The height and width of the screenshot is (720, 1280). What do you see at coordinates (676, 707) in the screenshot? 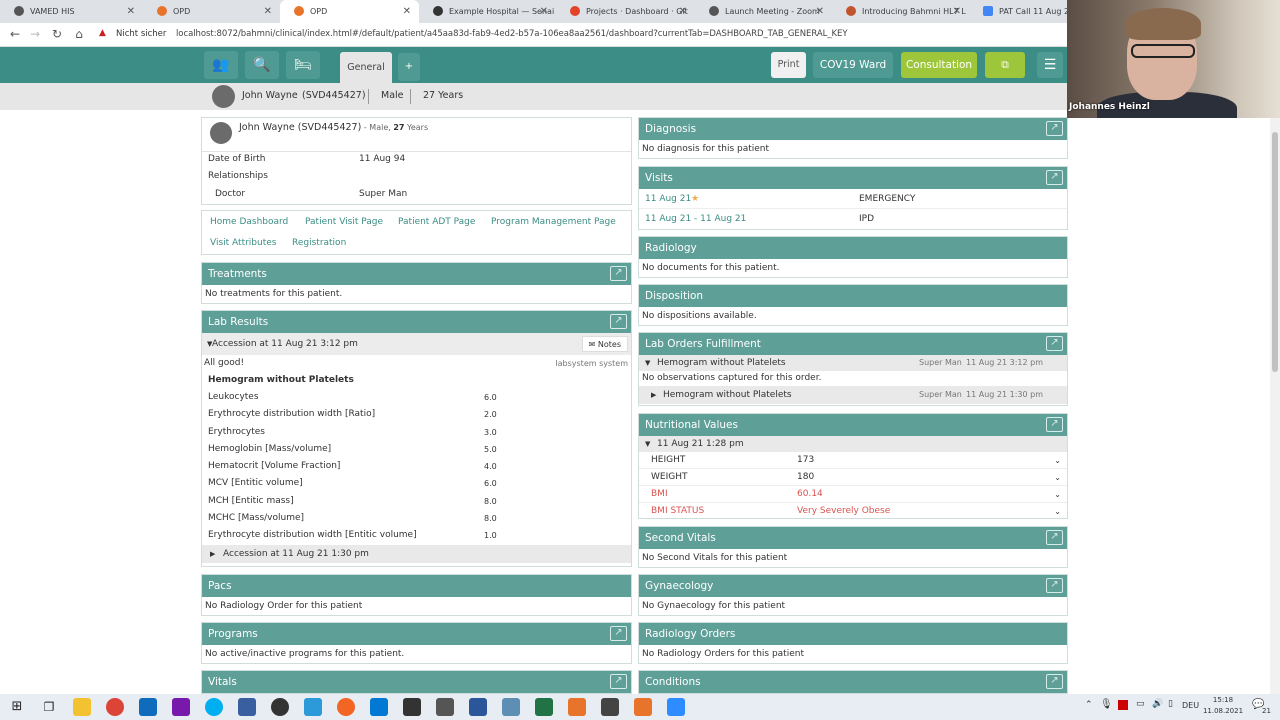
I see `zoom-icon` at bounding box center [676, 707].